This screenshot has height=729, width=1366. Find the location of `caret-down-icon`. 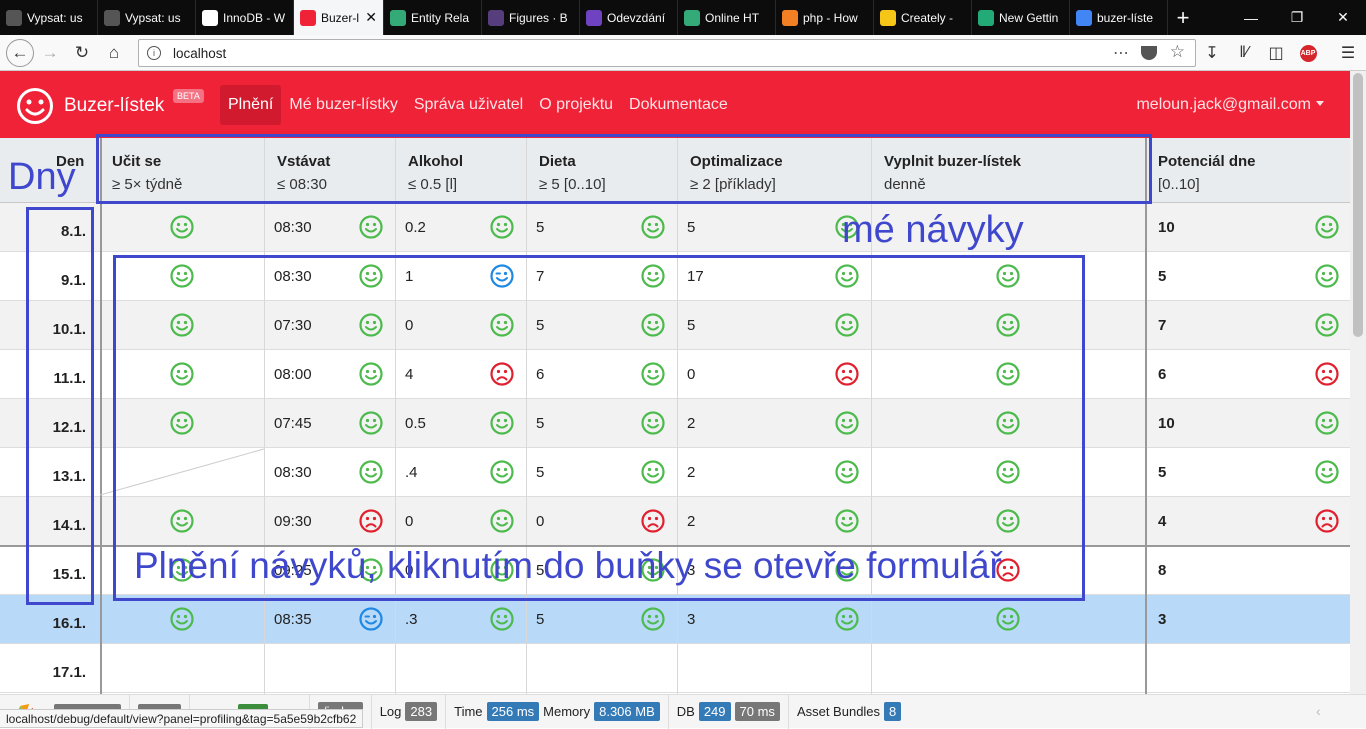

caret-down-icon is located at coordinates (1320, 103).